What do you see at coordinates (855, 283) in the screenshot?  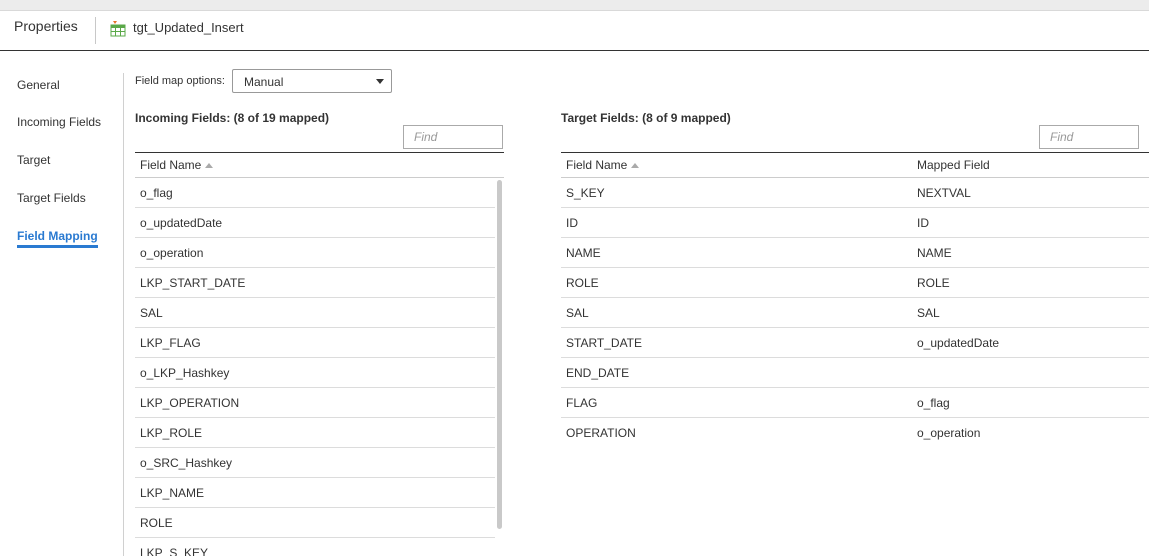 I see `table-row: ROLE ROLE` at bounding box center [855, 283].